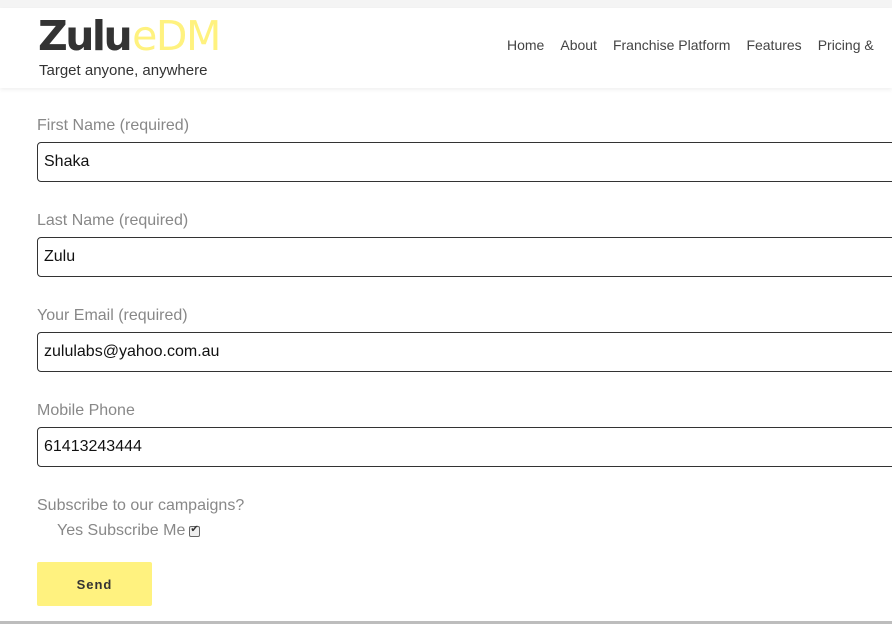  What do you see at coordinates (123, 70) in the screenshot?
I see `tagline: Target anyone, anywhere` at bounding box center [123, 70].